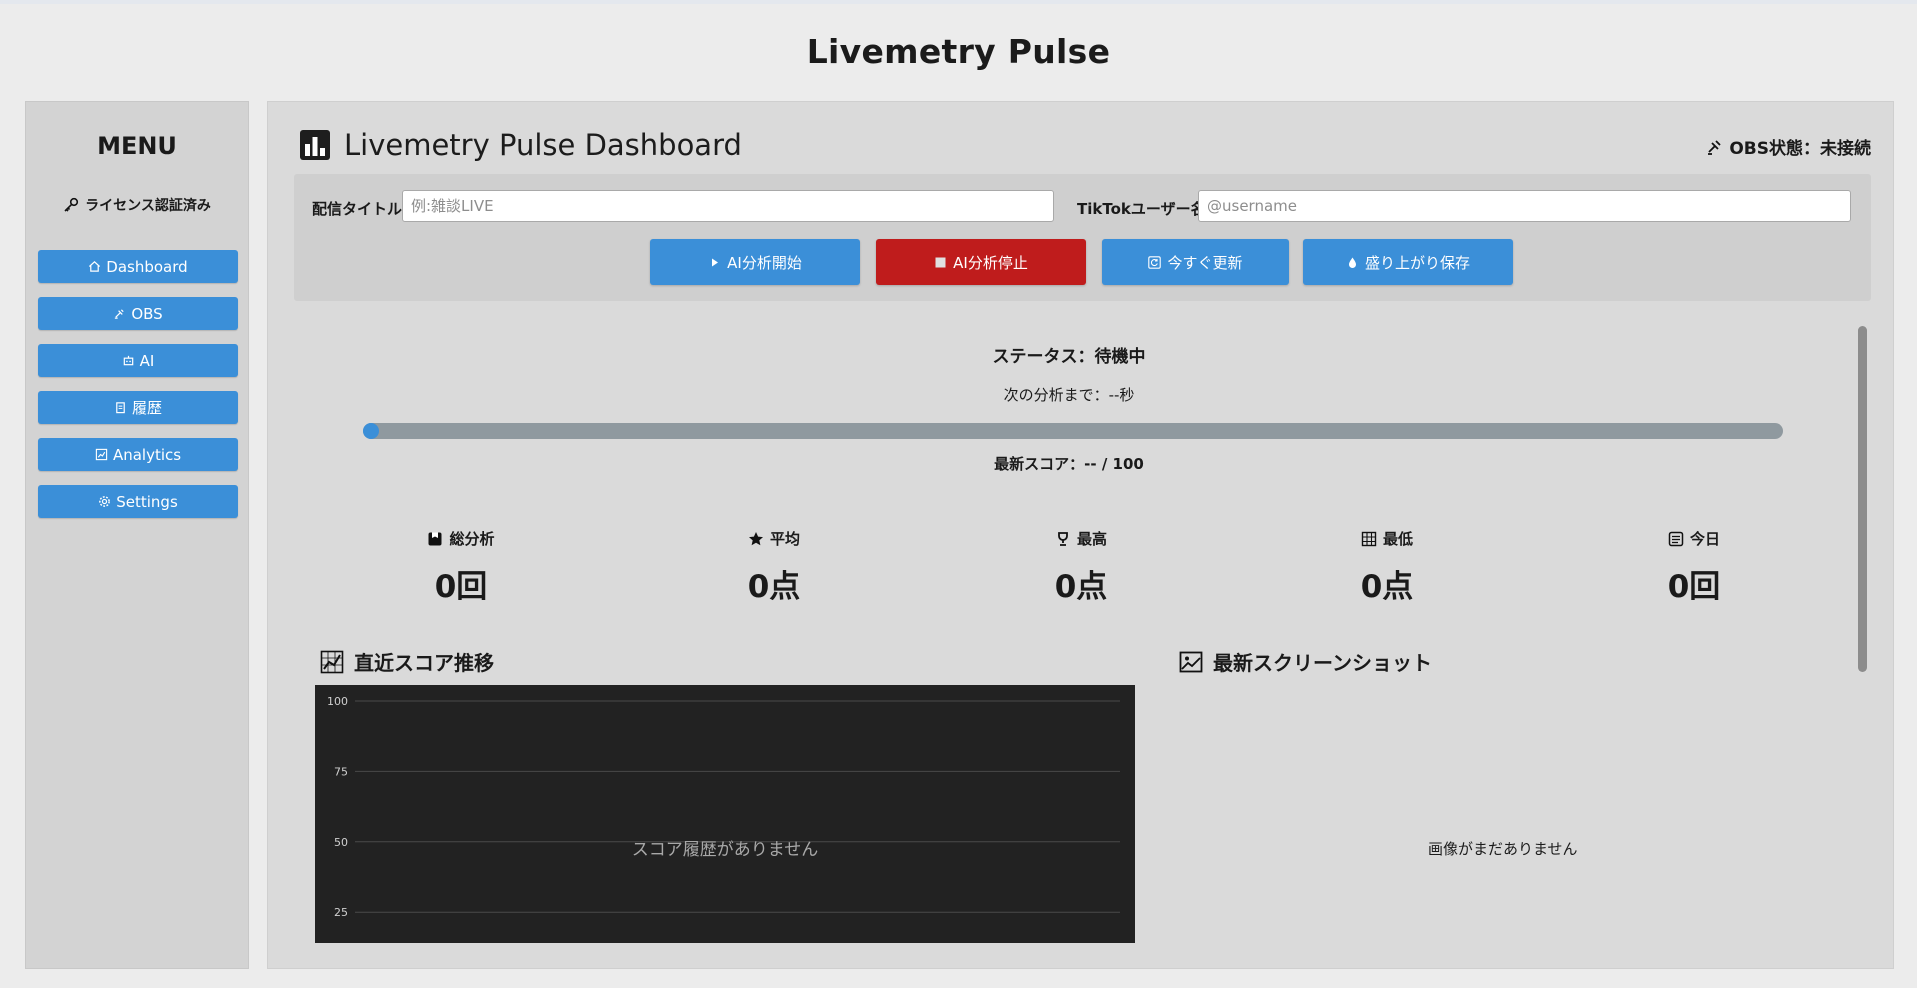  I want to click on bar-chart-icon, so click(315, 145).